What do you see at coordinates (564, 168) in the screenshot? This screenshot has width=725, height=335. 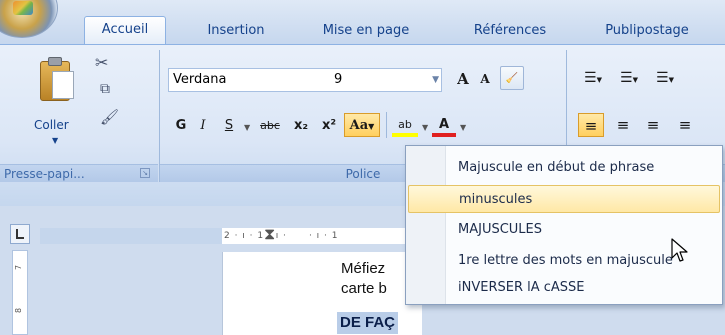 I see `menu-item-sentence-case: Majuscule en début de phrase` at bounding box center [564, 168].